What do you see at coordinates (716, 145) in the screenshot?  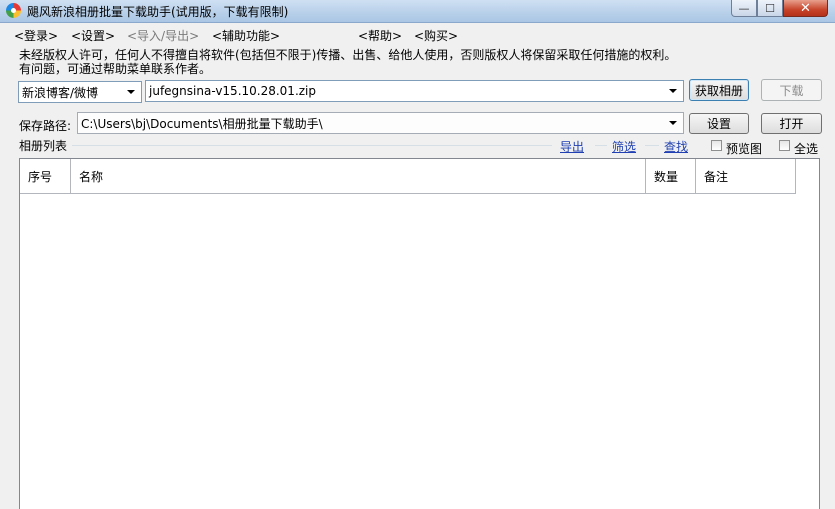 I see `preview-checkbox` at bounding box center [716, 145].